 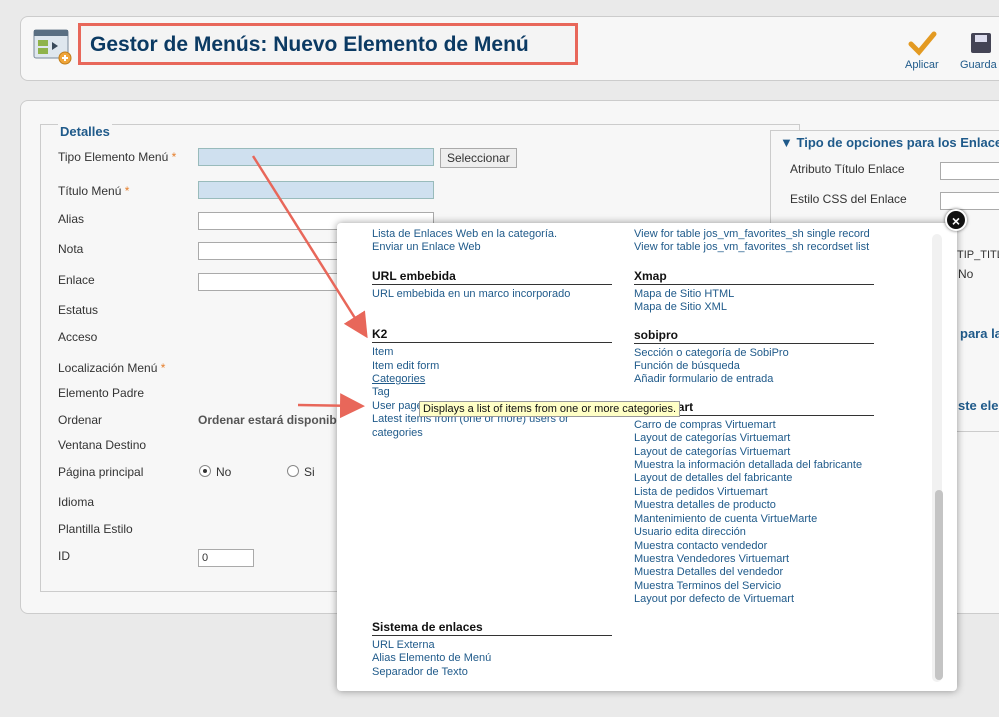 What do you see at coordinates (309, 247) in the screenshot?
I see `arrow-to-k2` at bounding box center [309, 247].